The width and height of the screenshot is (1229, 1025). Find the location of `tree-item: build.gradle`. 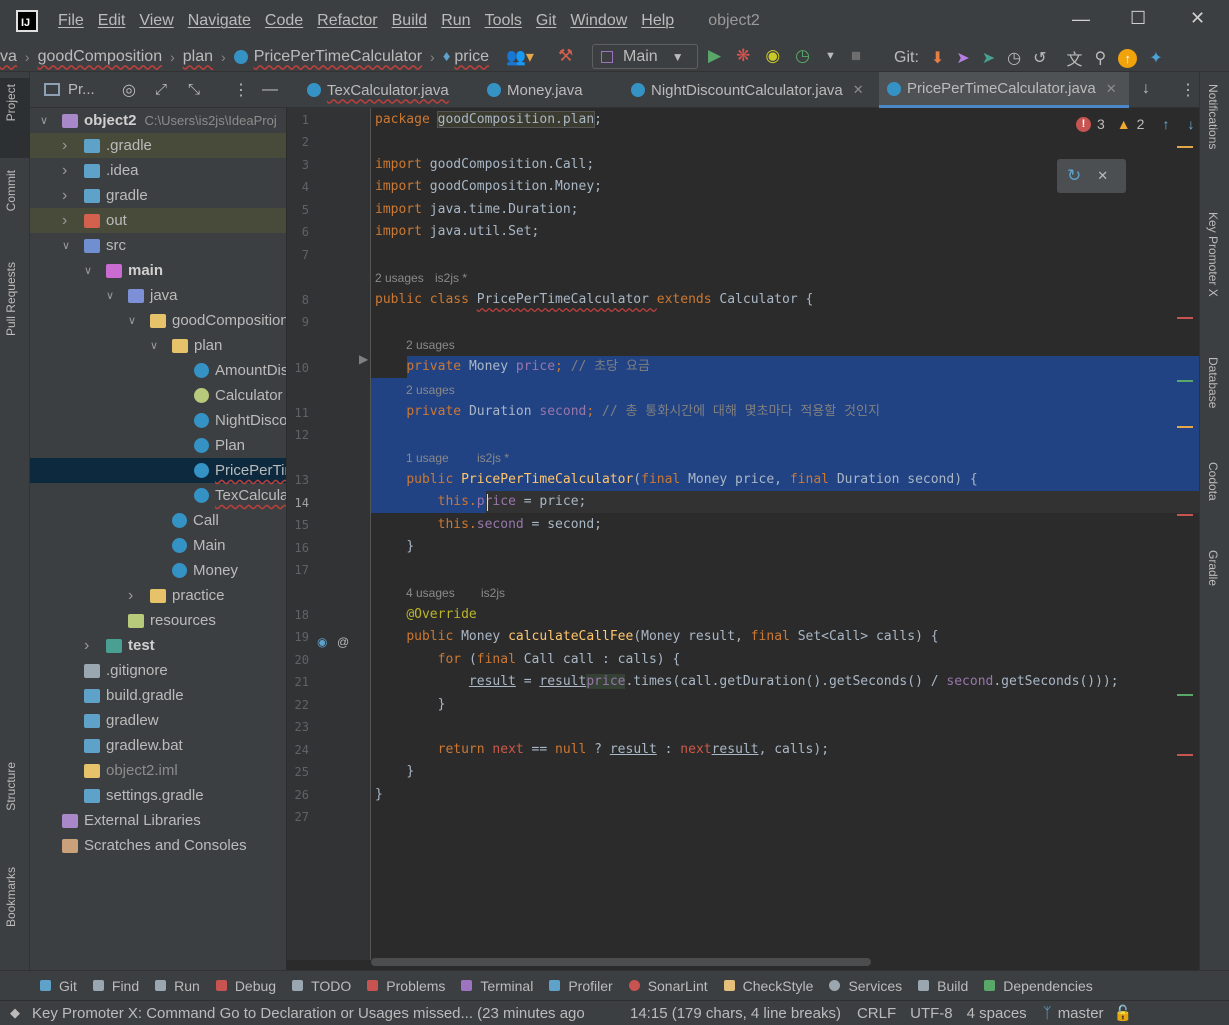

tree-item: build.gradle is located at coordinates (158, 695).